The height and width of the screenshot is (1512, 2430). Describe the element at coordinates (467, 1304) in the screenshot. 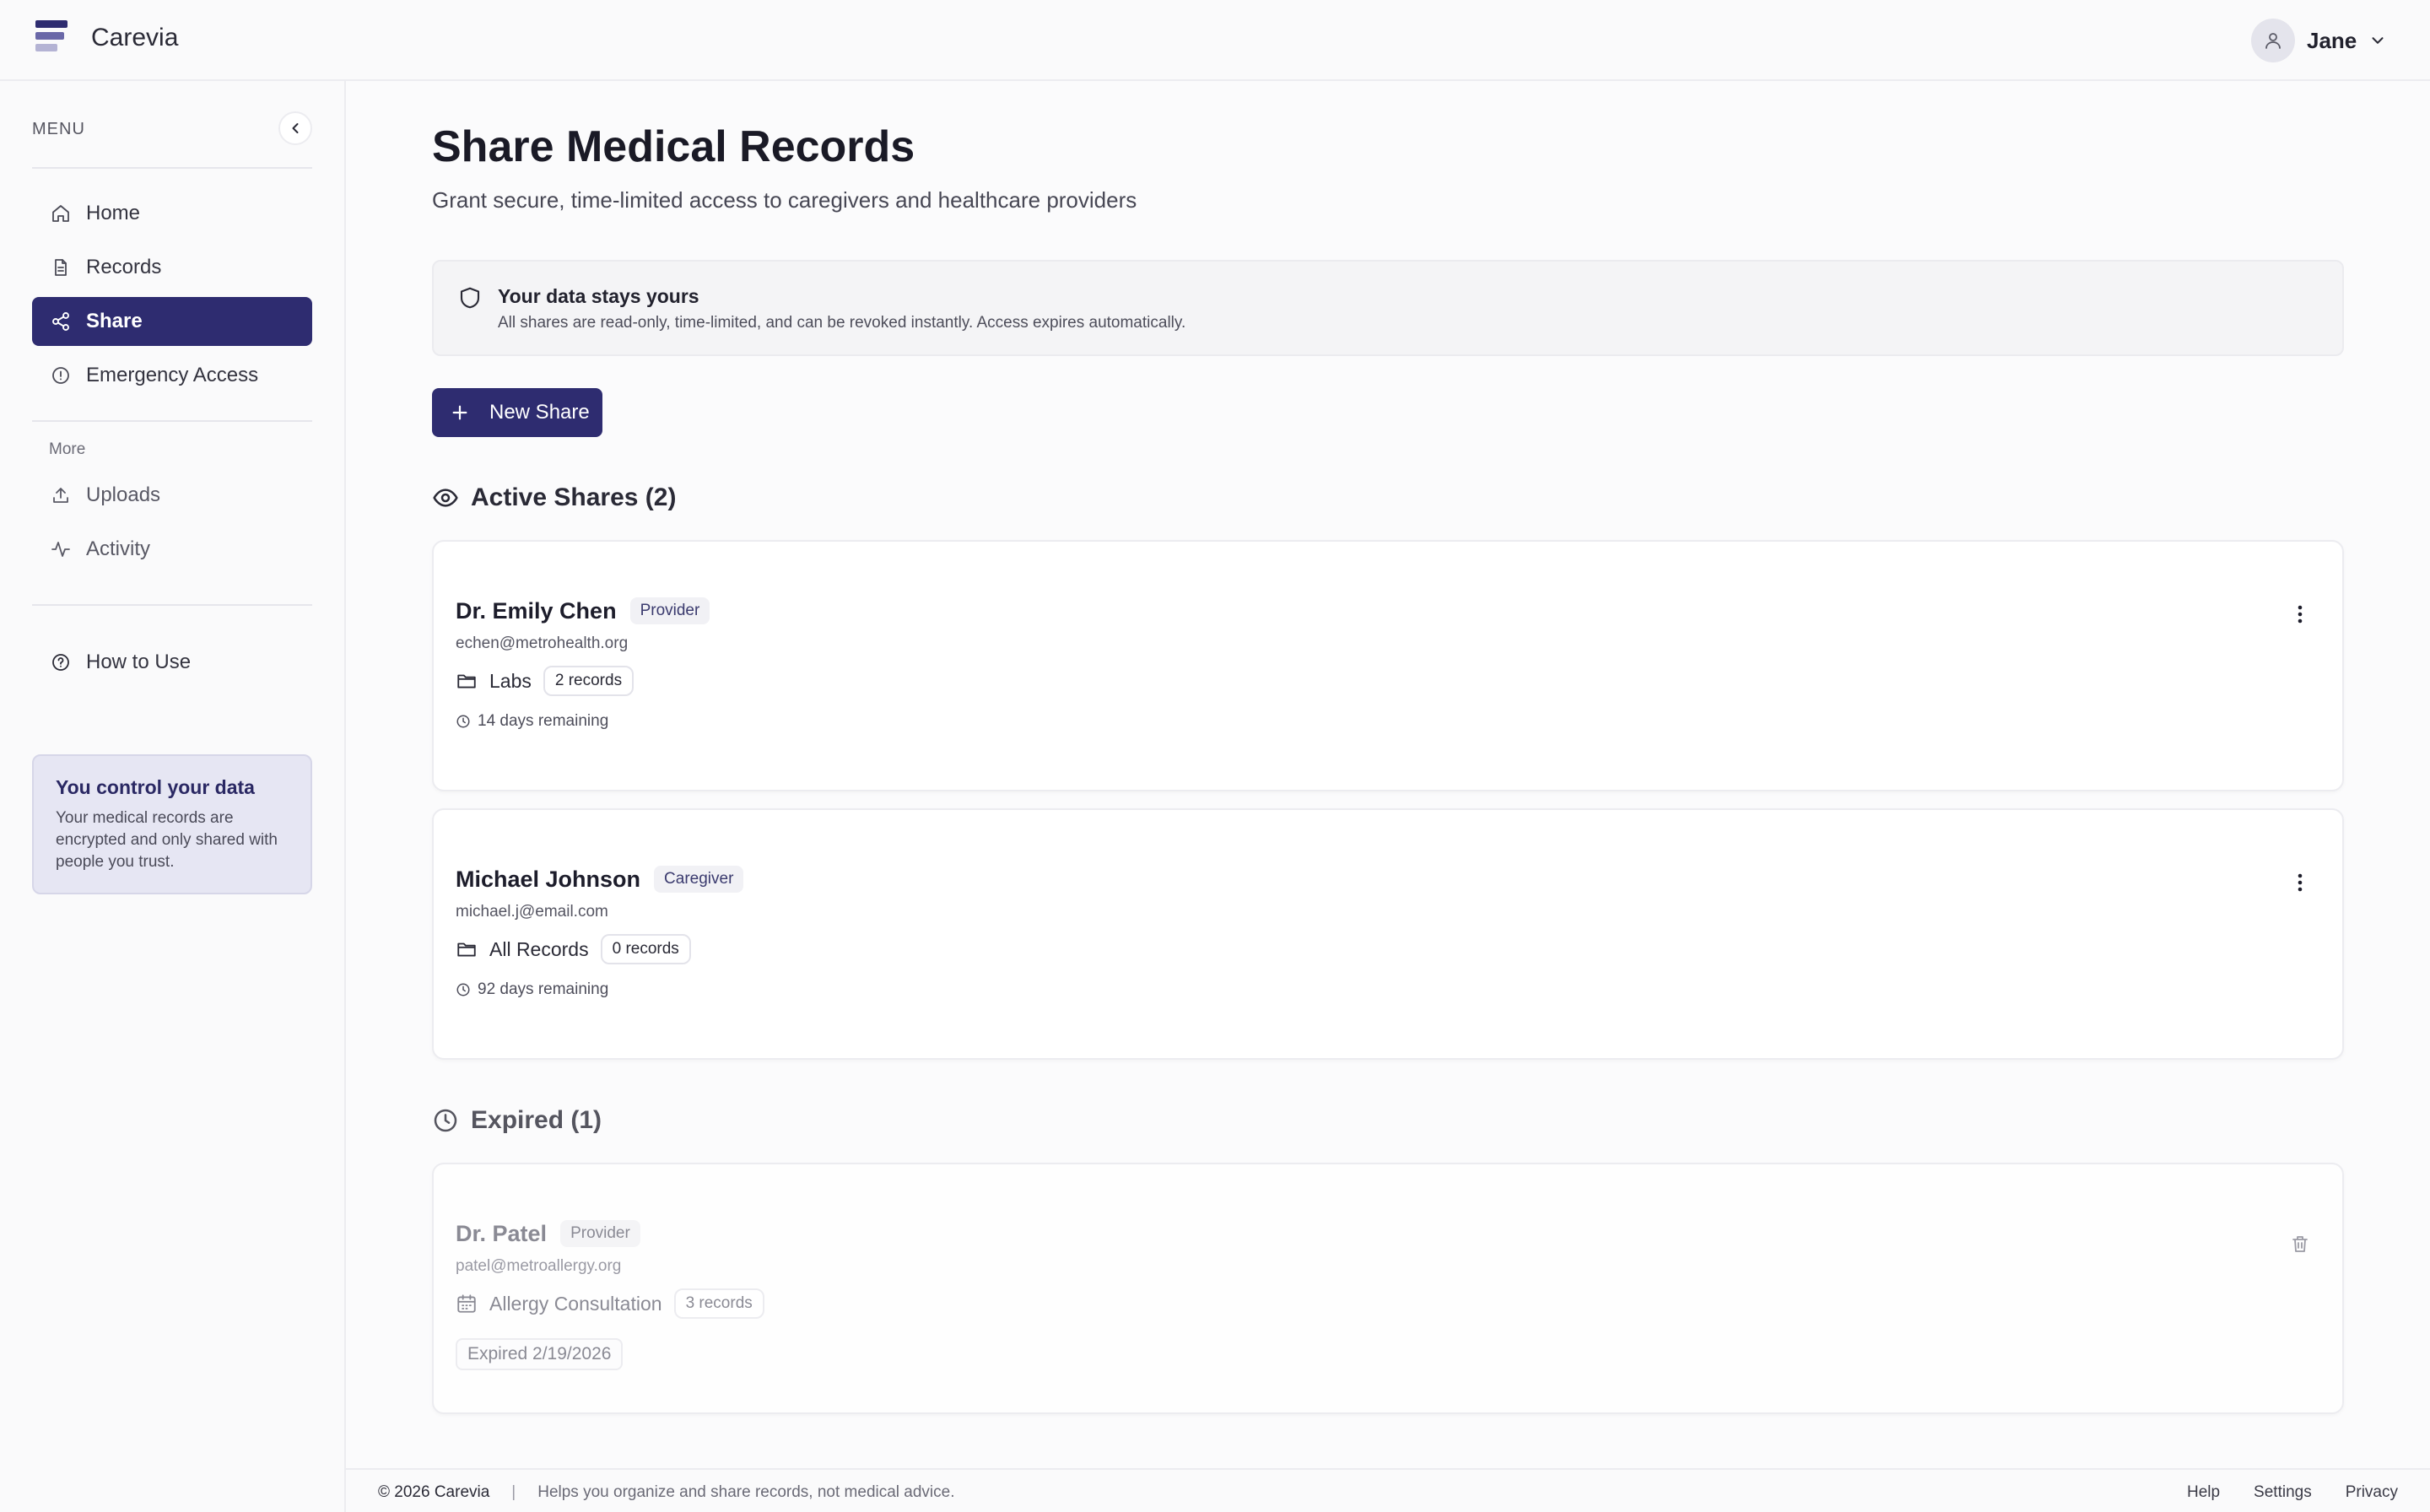

I see `calendar-icon` at that location.